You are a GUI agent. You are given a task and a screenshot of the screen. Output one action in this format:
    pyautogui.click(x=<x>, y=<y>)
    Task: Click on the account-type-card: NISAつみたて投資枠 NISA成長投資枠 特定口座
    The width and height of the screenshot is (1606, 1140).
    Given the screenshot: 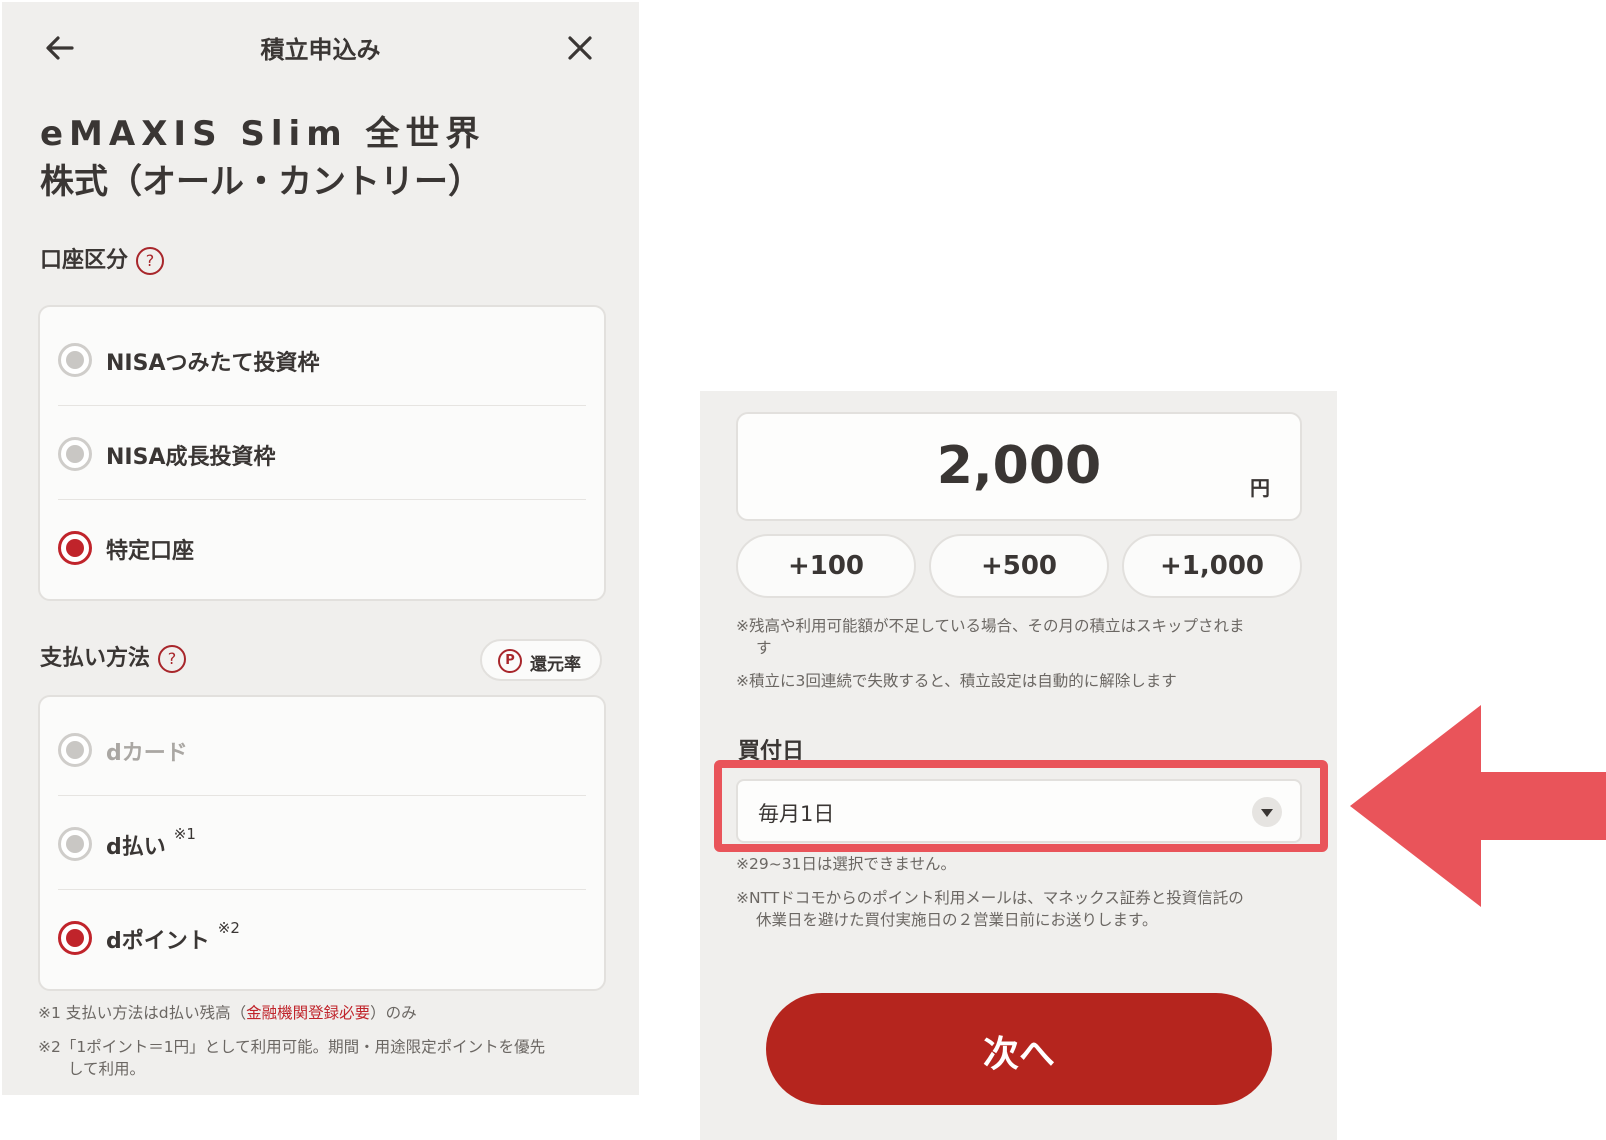 What is the action you would take?
    pyautogui.click(x=322, y=453)
    